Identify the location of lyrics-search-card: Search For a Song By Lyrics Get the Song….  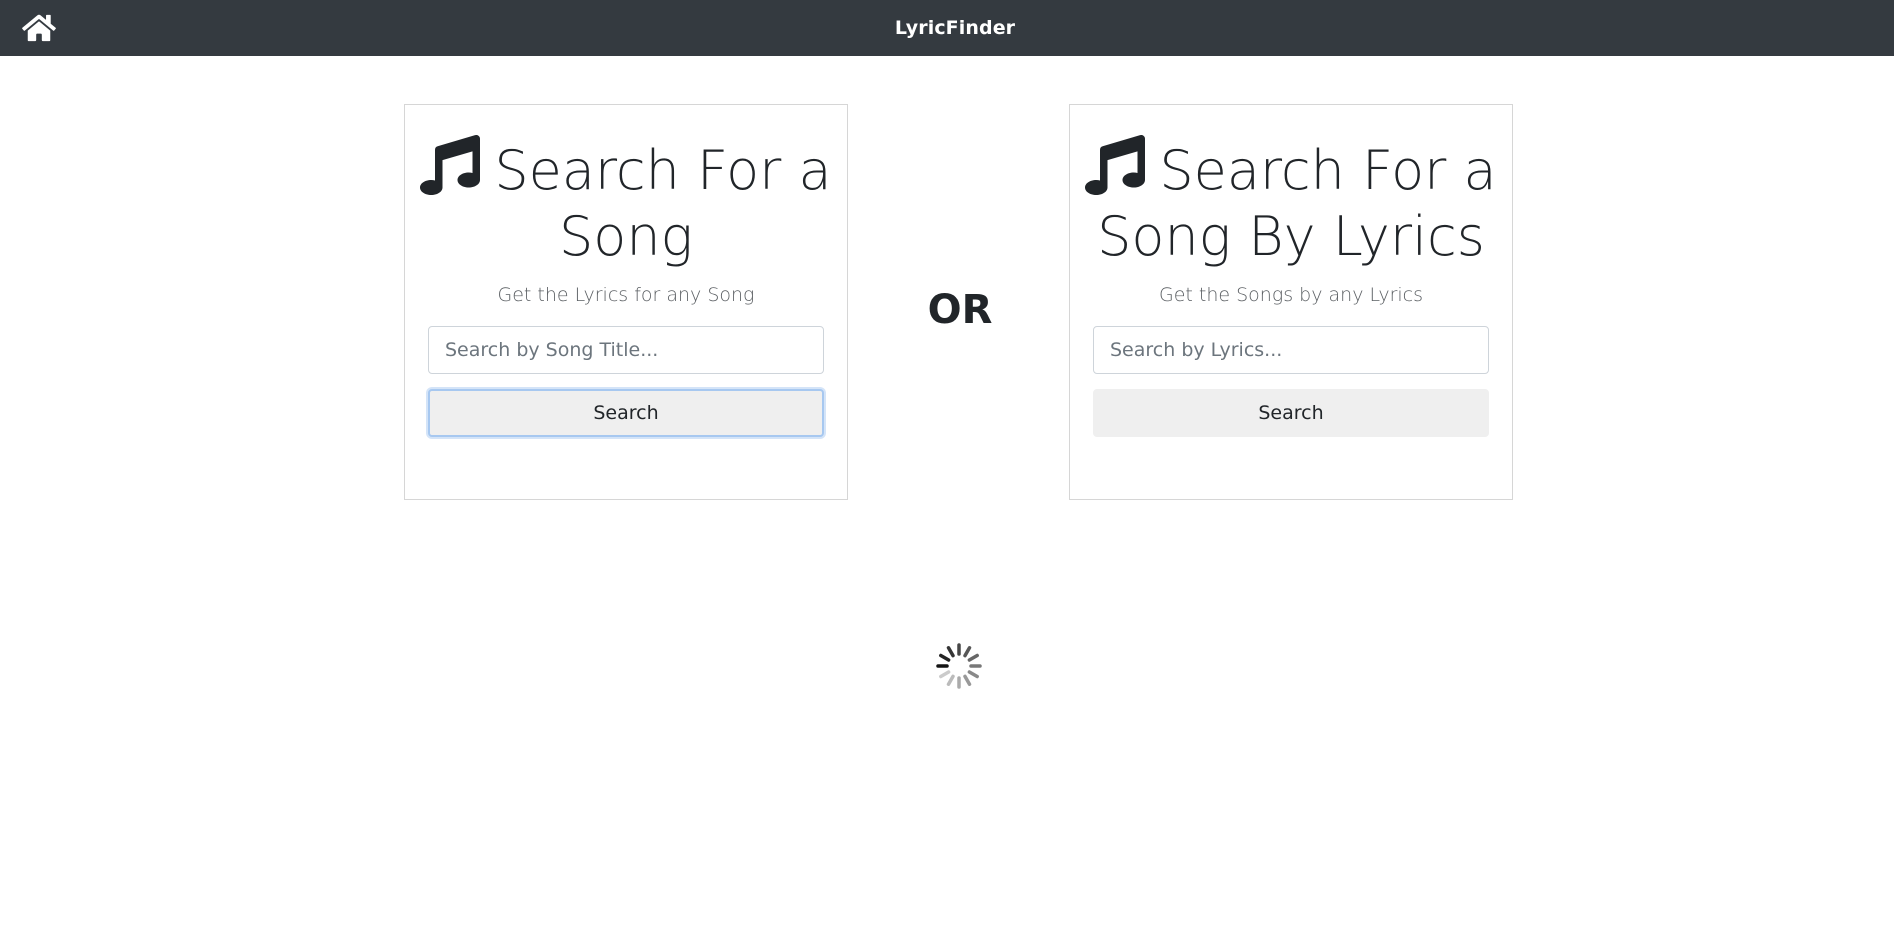
(1291, 302).